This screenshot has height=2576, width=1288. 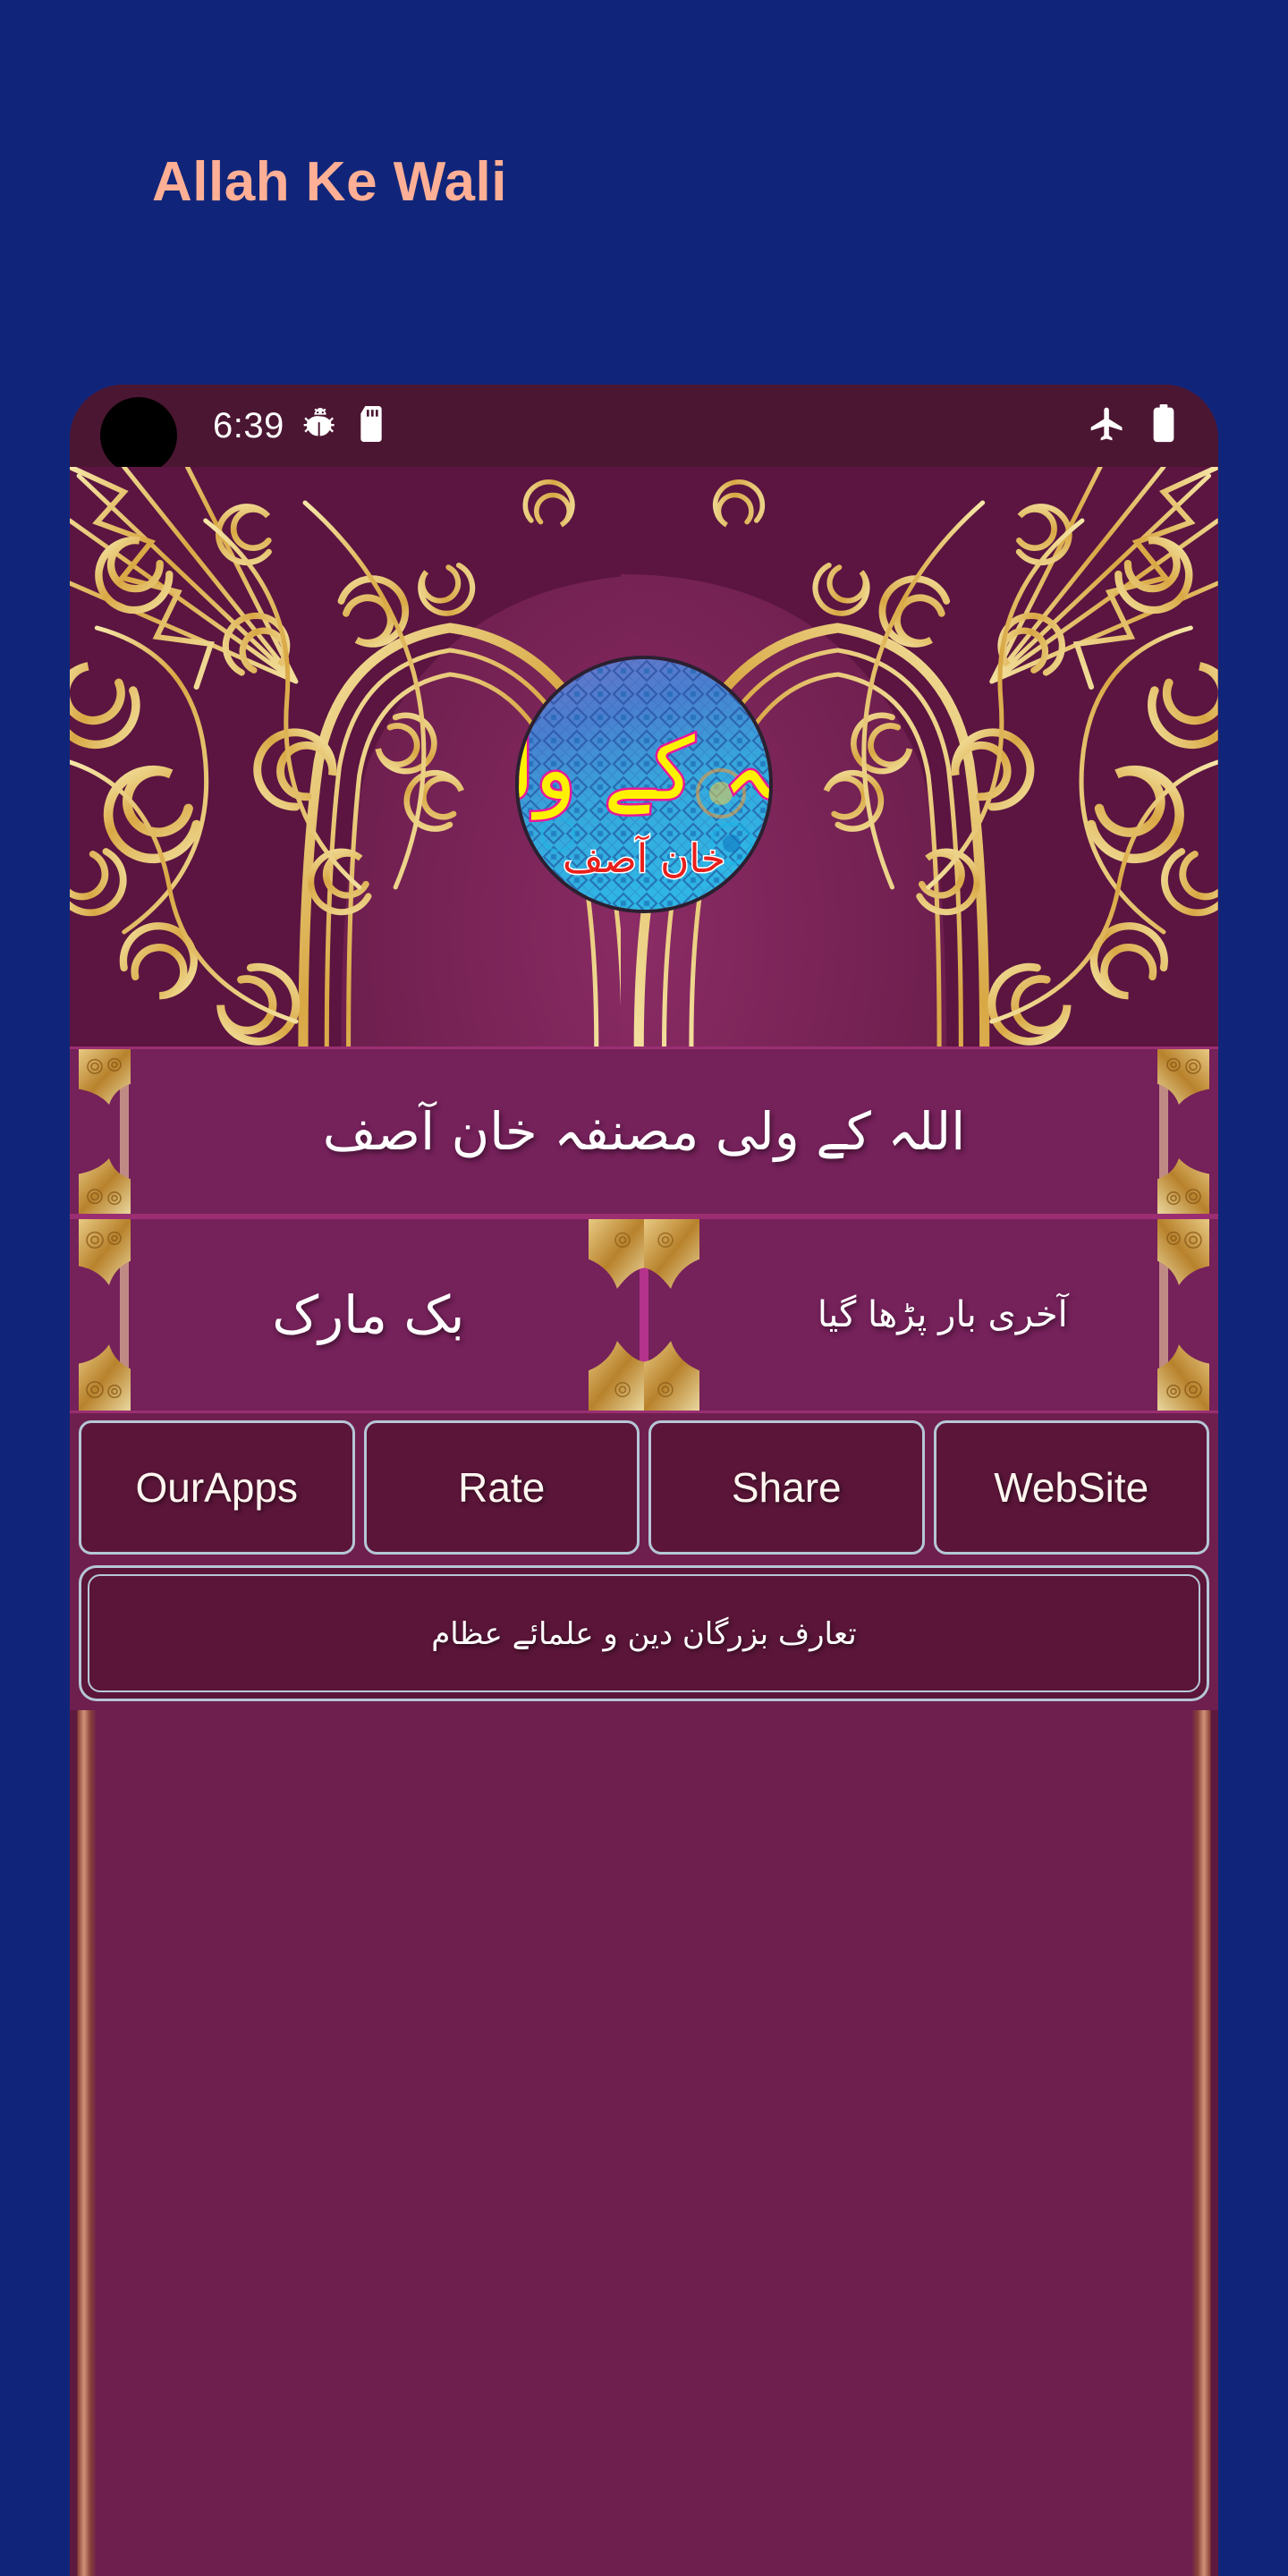 I want to click on logo-author-urdu: خان آصف, so click(x=643, y=859).